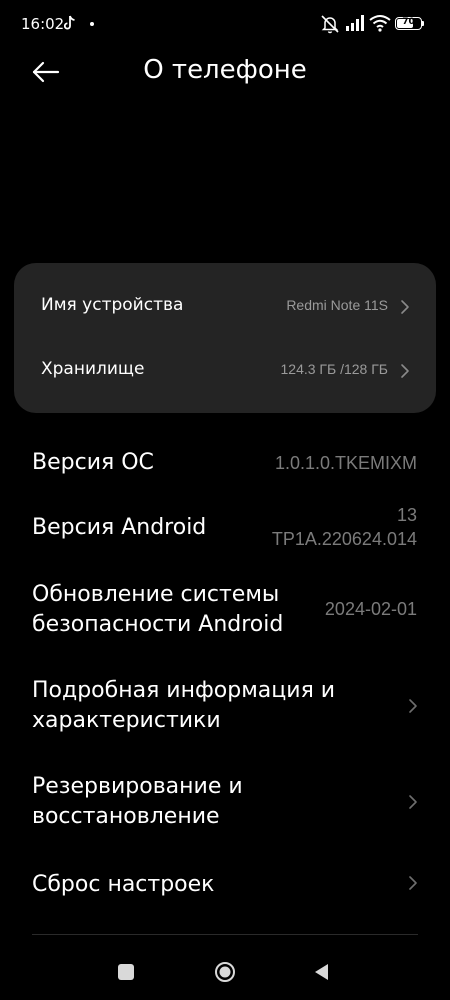 The image size is (450, 1000). I want to click on device-name-row: Имя устройства Redmi Note 11S, so click(225, 306).